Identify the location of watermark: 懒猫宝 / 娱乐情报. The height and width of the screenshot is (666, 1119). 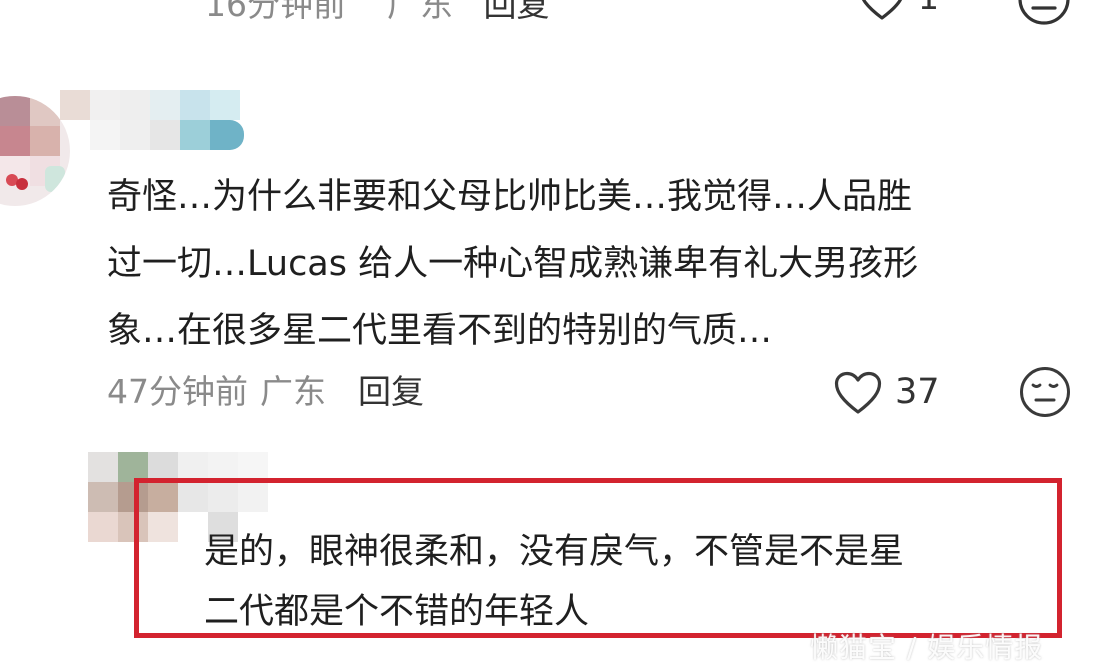
(927, 647).